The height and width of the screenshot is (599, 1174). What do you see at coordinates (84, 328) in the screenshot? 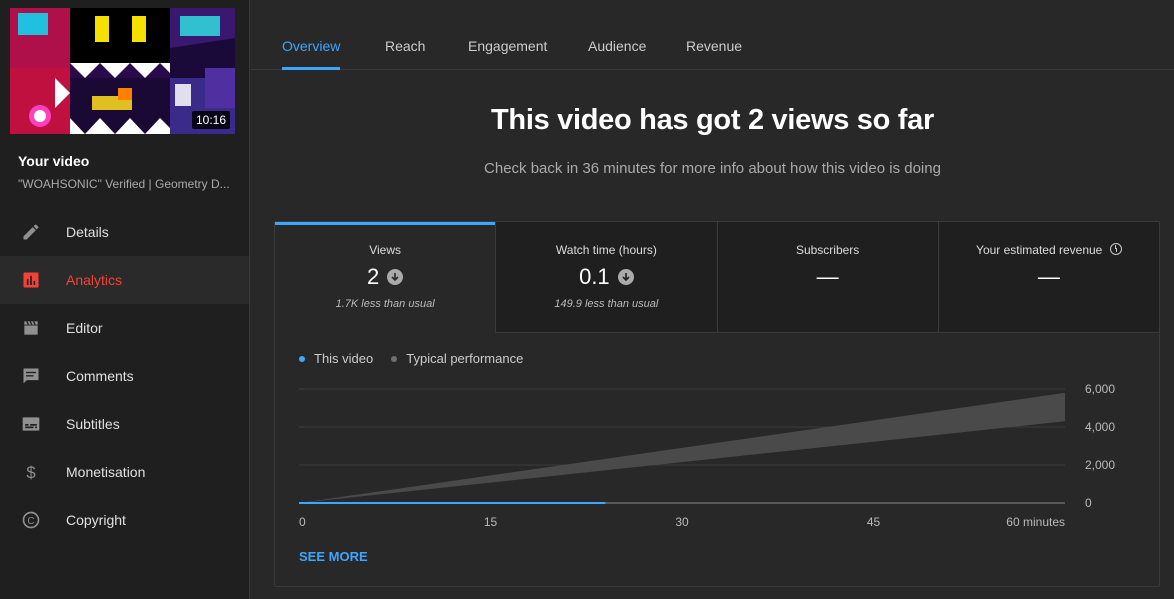
I see `sidebar-item-label: Editor` at bounding box center [84, 328].